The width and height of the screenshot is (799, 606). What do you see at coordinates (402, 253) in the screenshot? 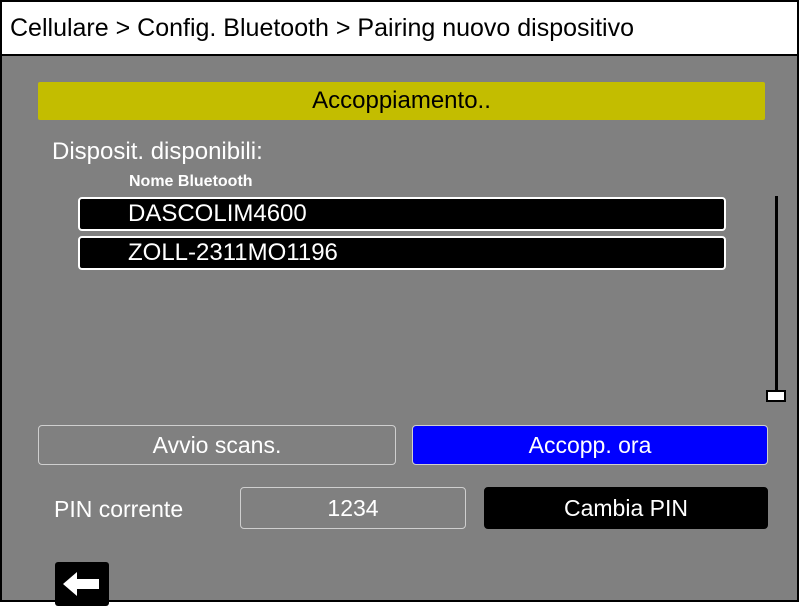
I see `device-list-item: ZOLL-2311MO1196` at bounding box center [402, 253].